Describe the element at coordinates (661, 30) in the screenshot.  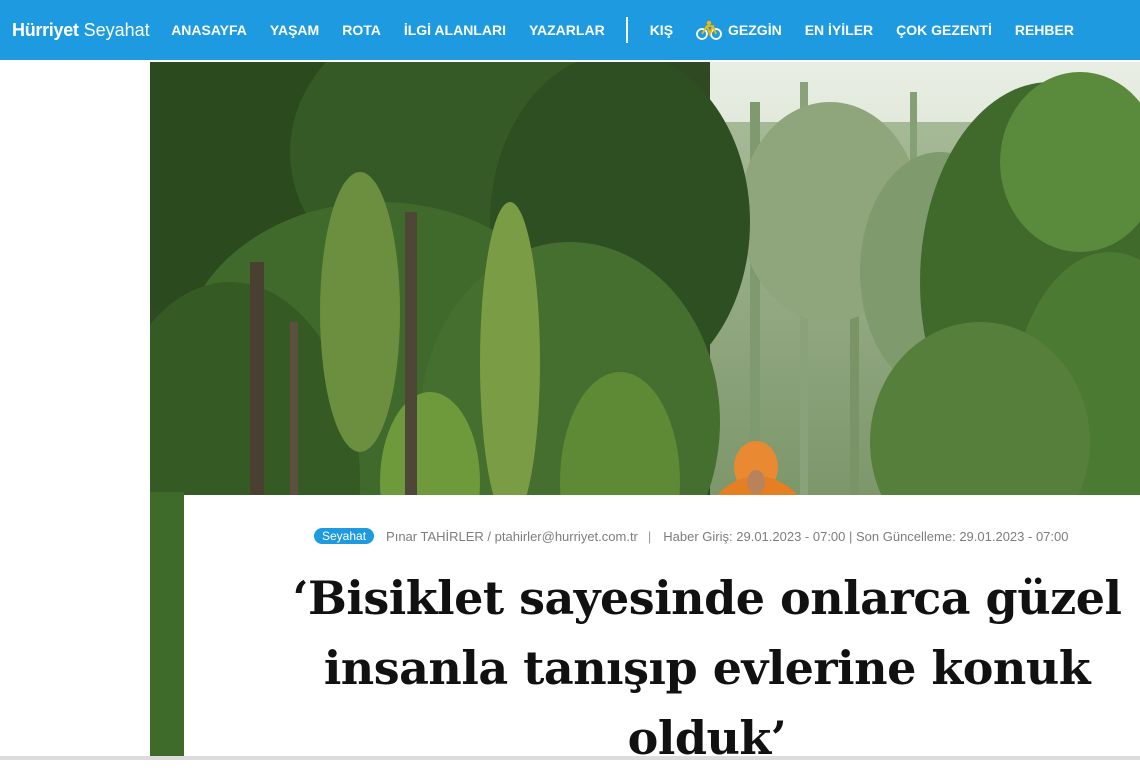
I see `nav-item-kis: KIŞ` at that location.